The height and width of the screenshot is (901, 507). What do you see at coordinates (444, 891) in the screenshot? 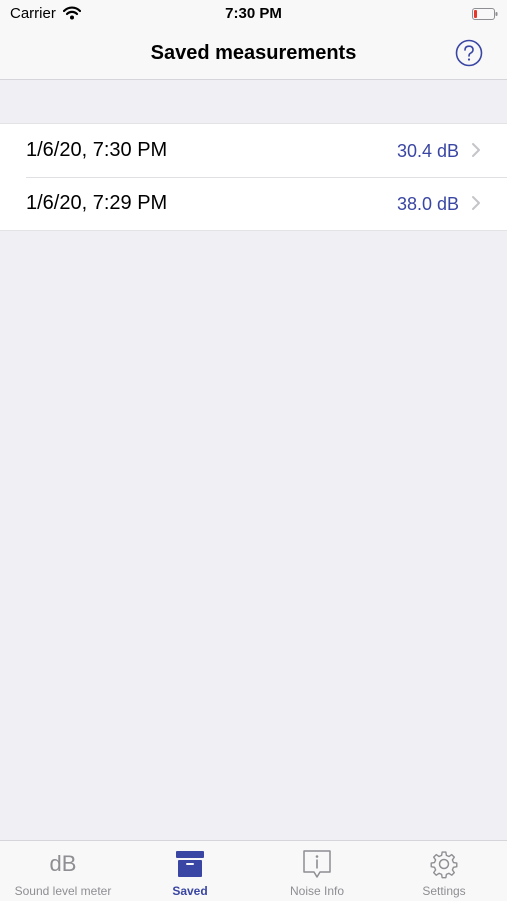
I see `tab-label: Settings` at bounding box center [444, 891].